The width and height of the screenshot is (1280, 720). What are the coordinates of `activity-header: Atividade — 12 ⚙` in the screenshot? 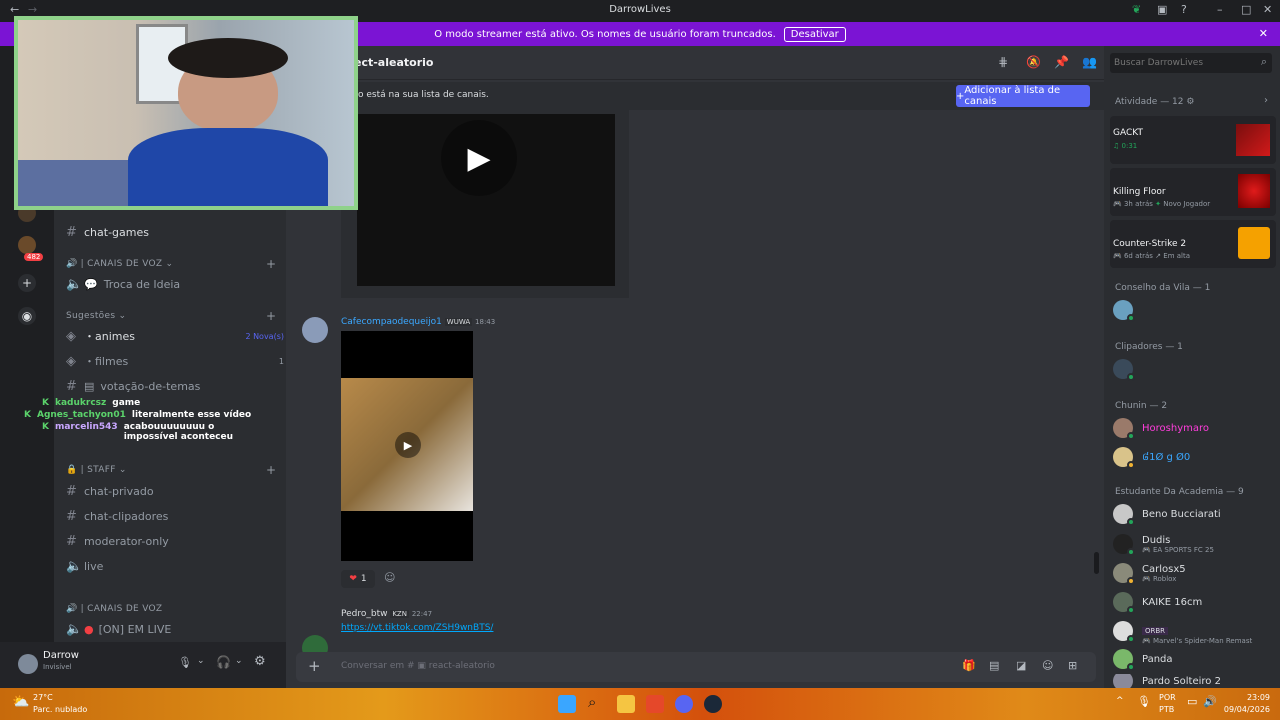 It's located at (1154, 102).